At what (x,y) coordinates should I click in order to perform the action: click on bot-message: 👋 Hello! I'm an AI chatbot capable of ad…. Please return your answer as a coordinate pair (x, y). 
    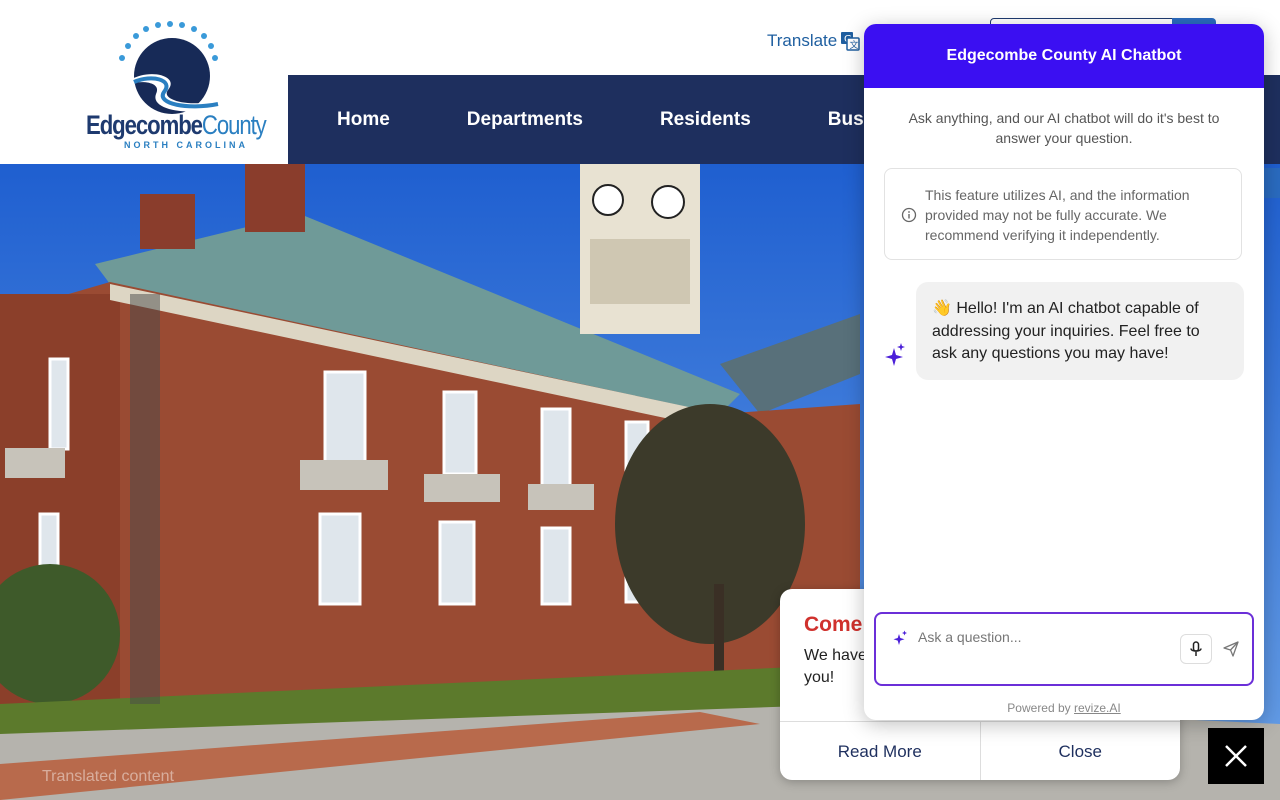
    Looking at the image, I should click on (1080, 331).